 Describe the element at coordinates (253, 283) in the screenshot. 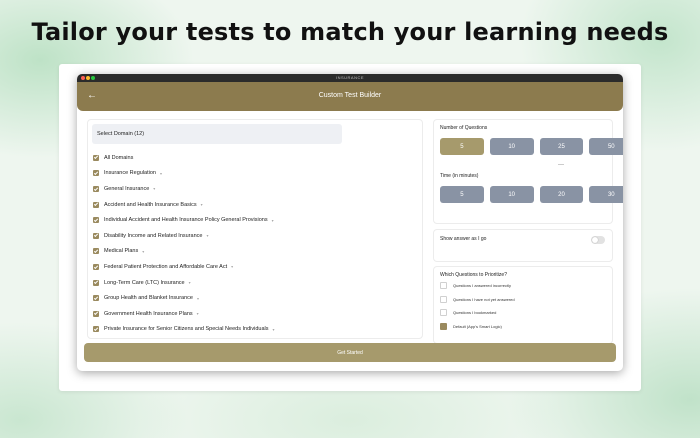

I see `domain-item: Long-Term Care (LTC) Insurance ▾` at that location.